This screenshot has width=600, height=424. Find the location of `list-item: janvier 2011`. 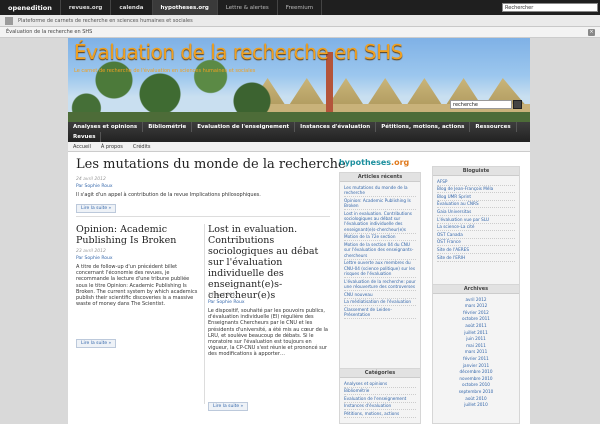

list-item: janvier 2011 is located at coordinates (476, 365).